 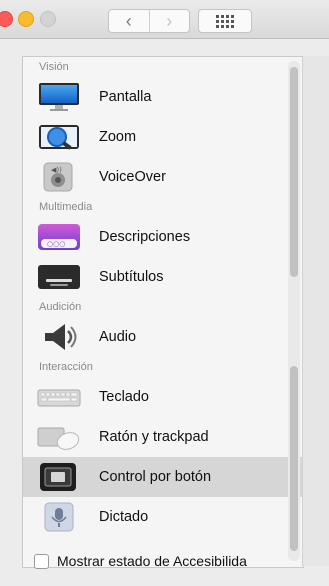 I want to click on section-header-audicion: Audición, so click(x=60, y=307).